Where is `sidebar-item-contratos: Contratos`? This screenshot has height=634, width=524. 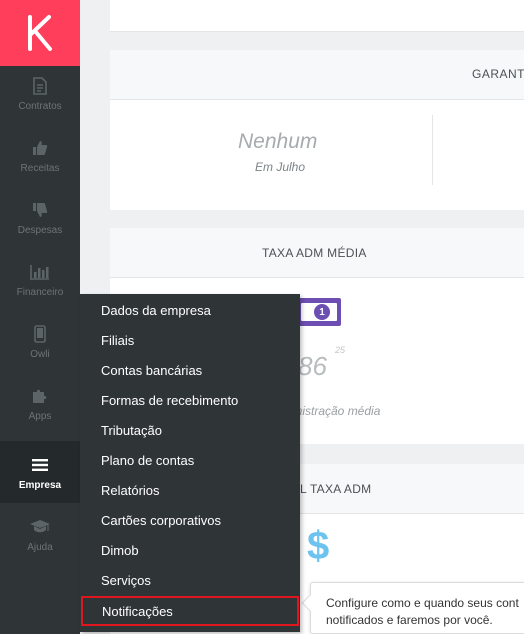
sidebar-item-contratos: Contratos is located at coordinates (40, 93).